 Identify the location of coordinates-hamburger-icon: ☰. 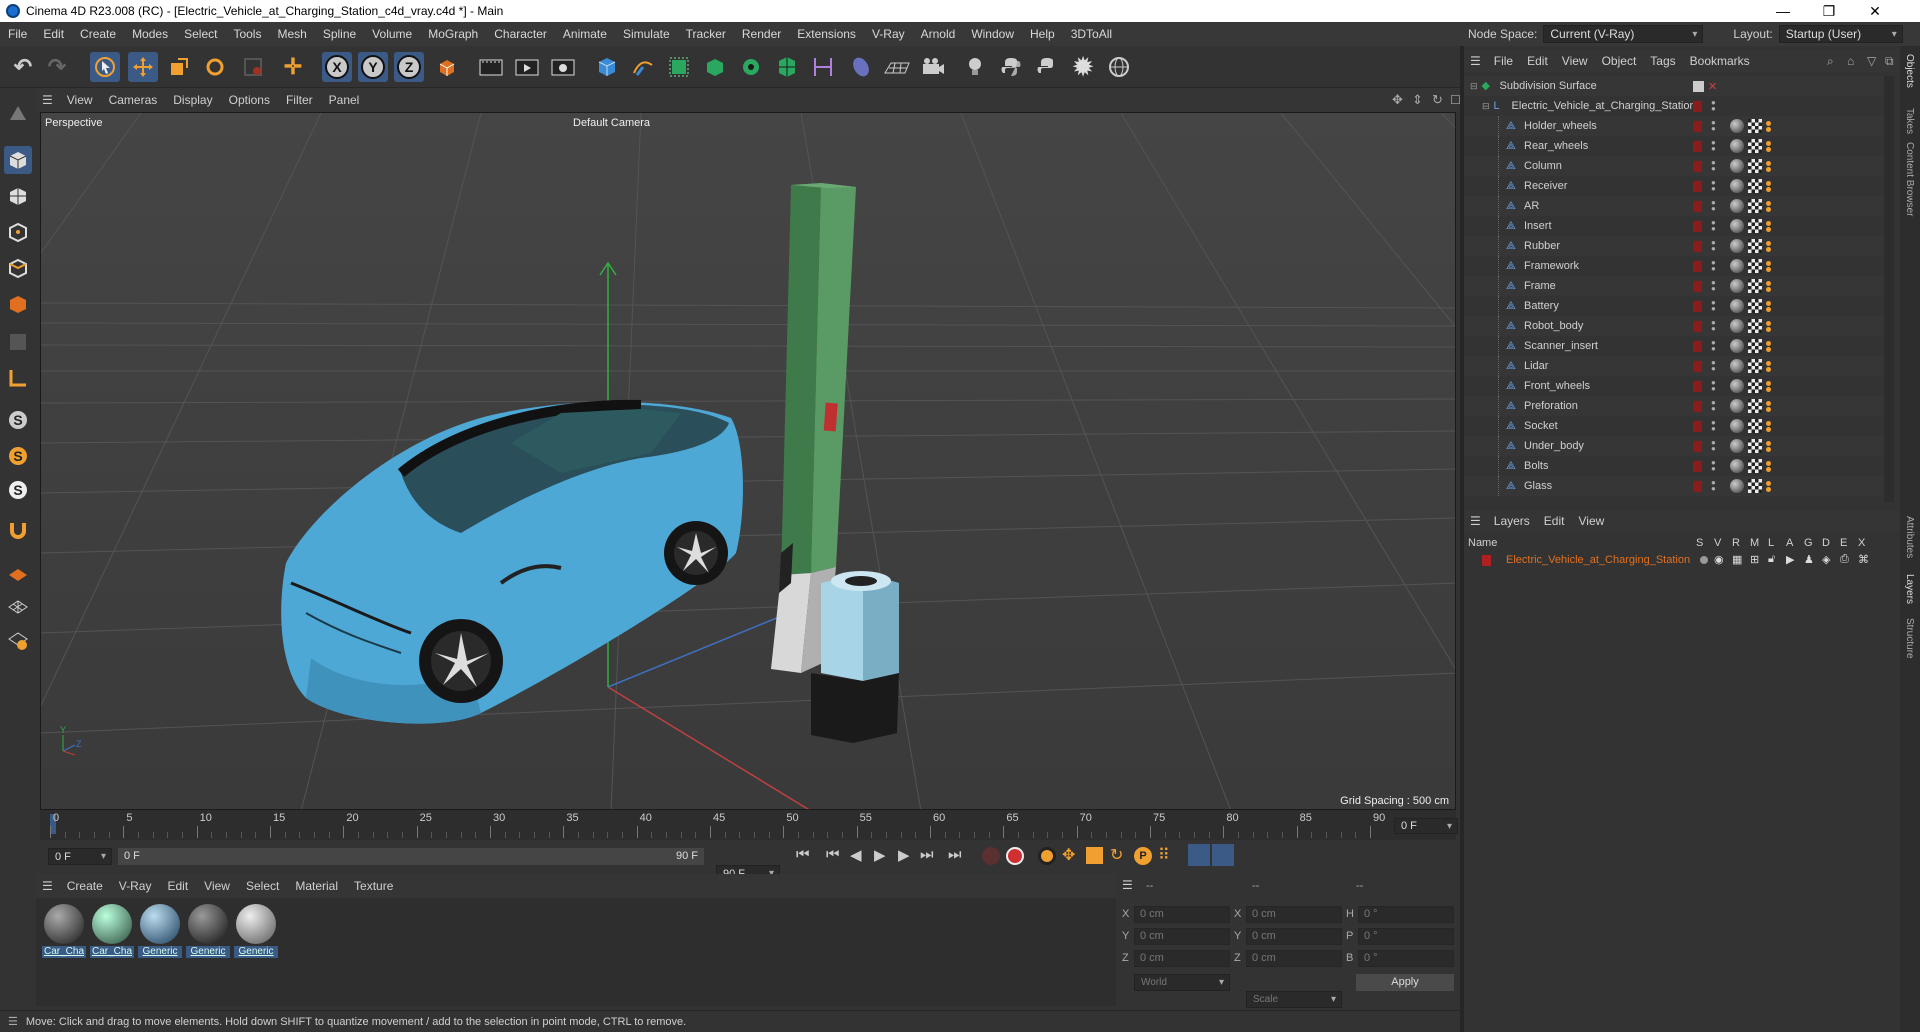
(1127, 885).